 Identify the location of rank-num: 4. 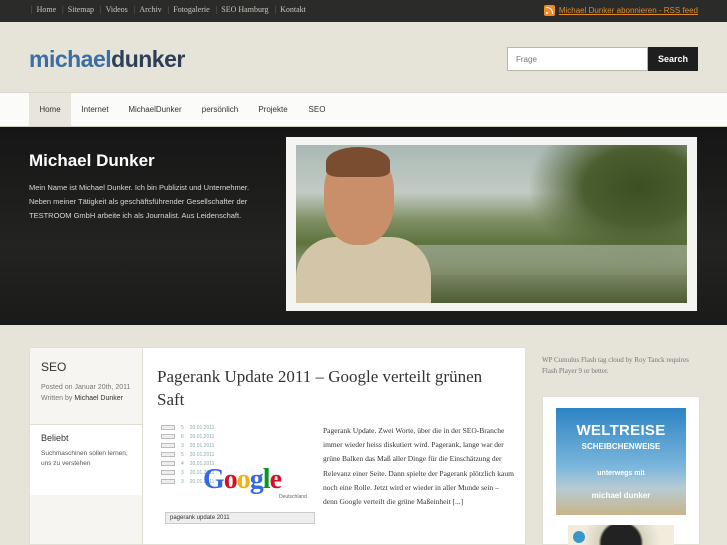
(182, 463).